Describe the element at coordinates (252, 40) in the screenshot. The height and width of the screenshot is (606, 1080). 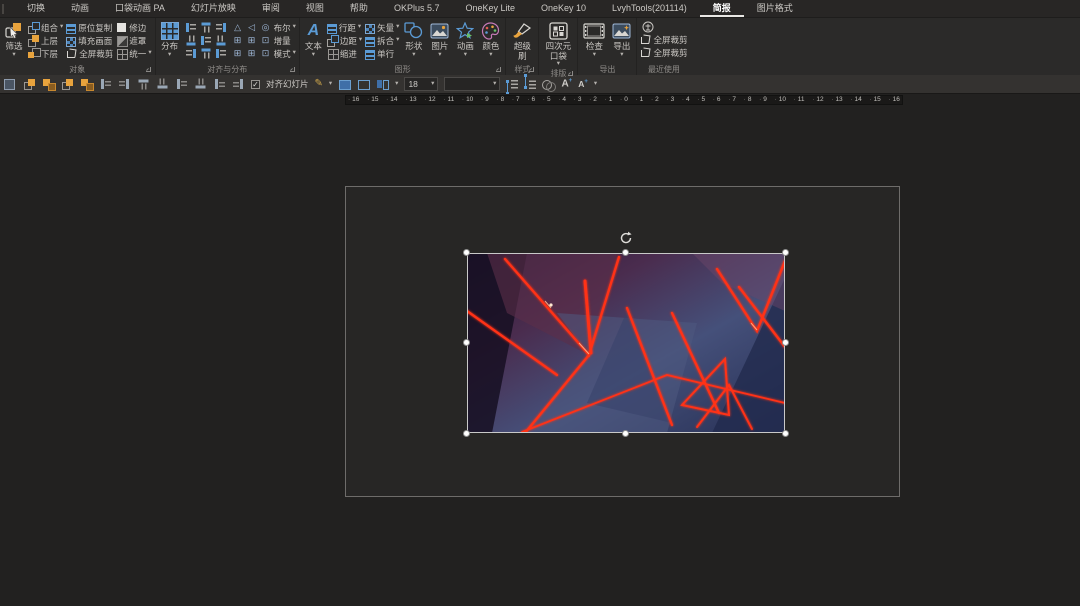
I see `box-out-icon: ⊞` at that location.